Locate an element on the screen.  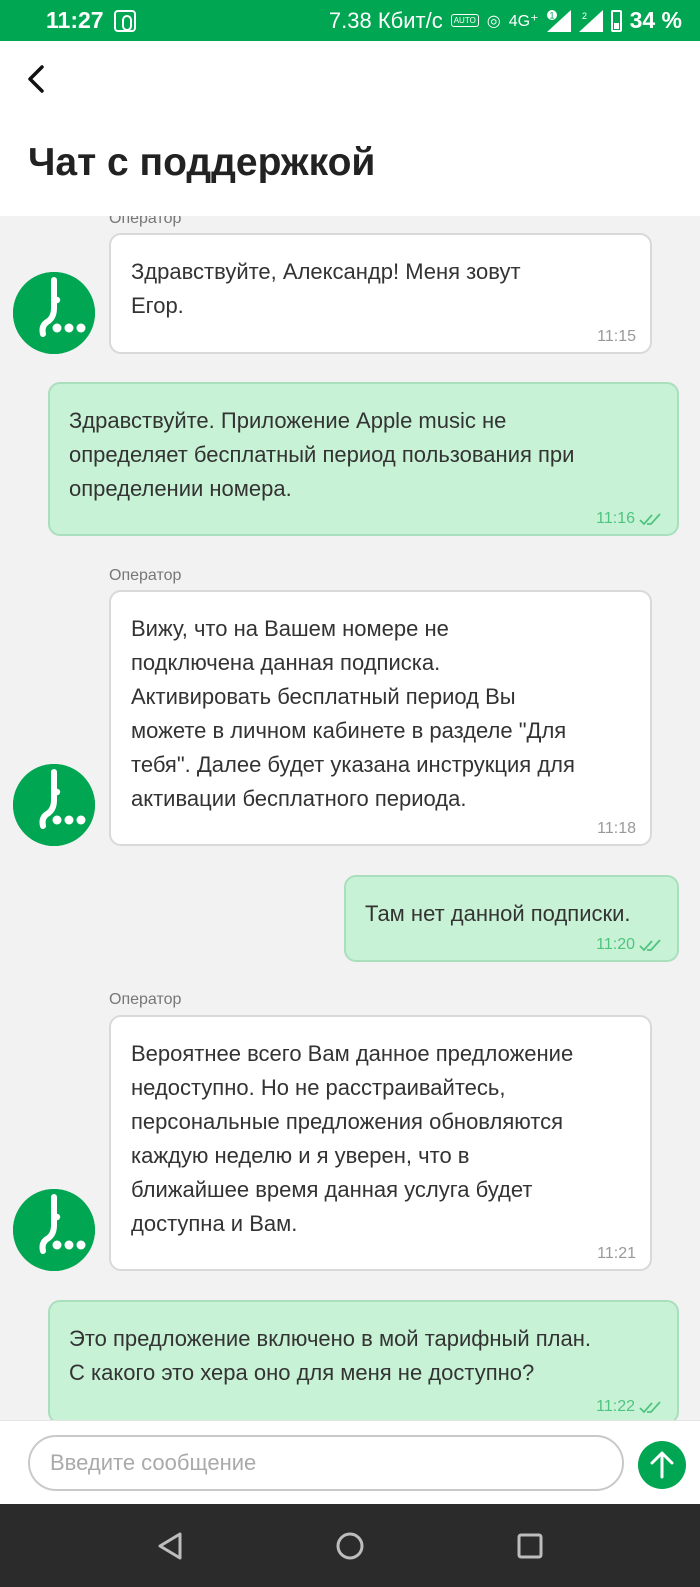
message-time: 11:15 is located at coordinates (616, 336).